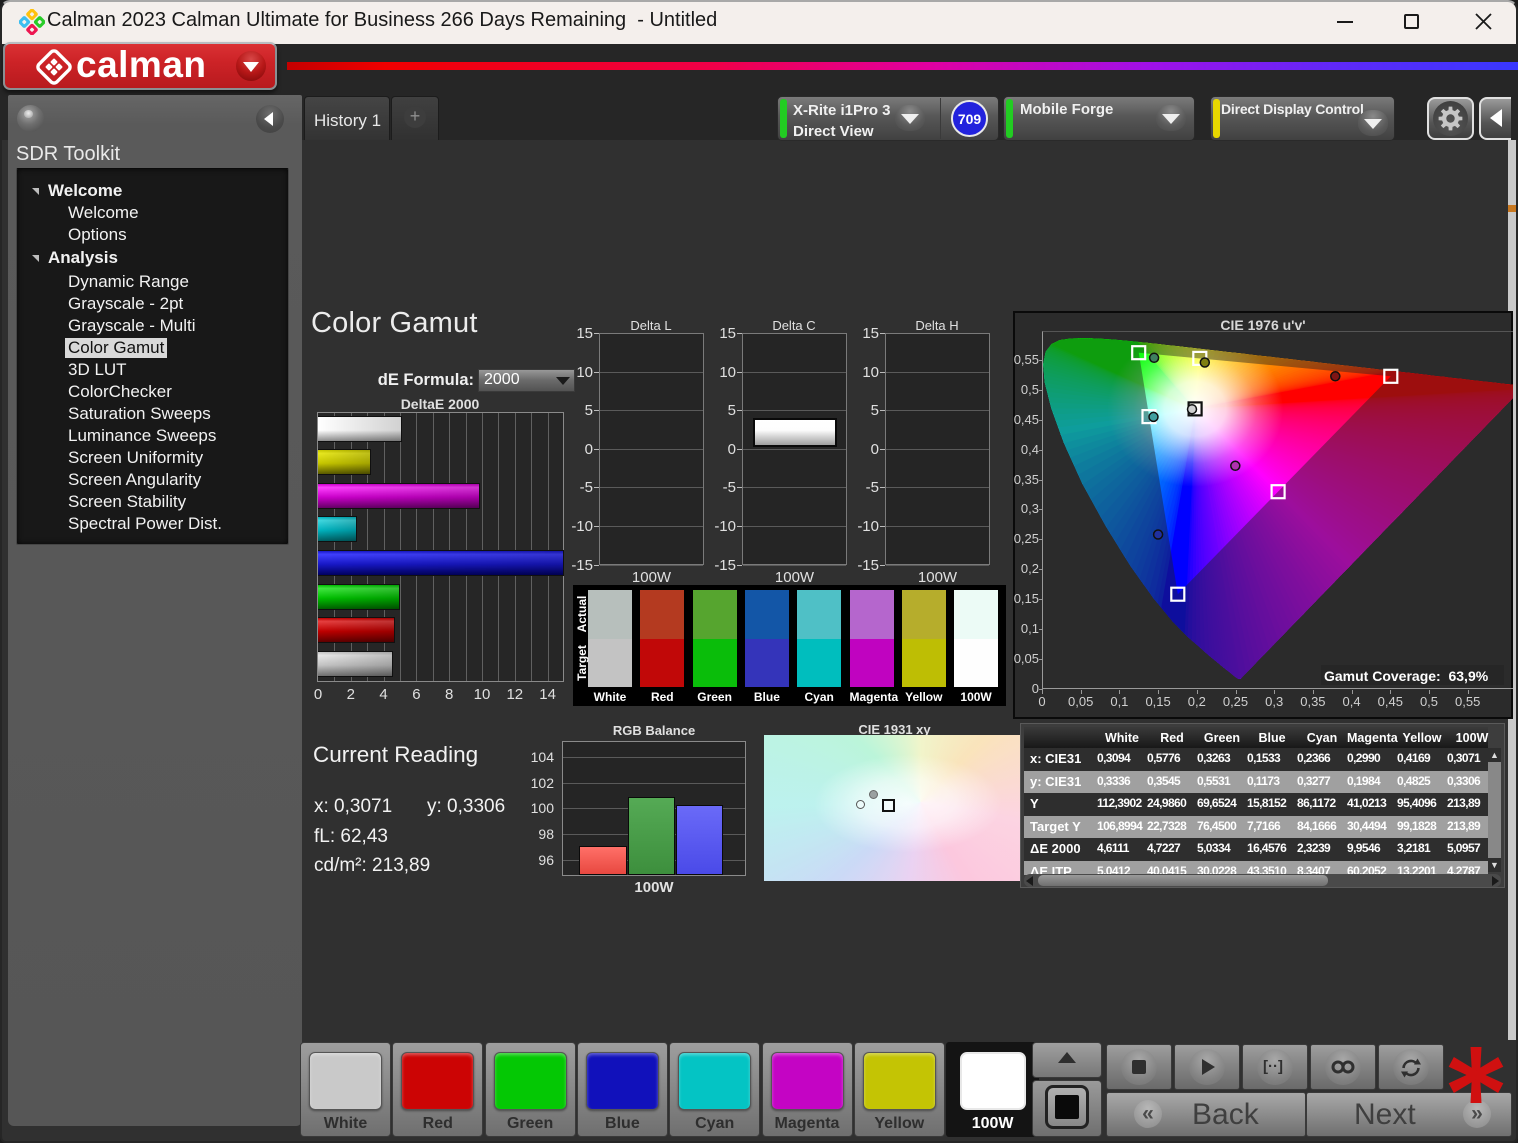 The height and width of the screenshot is (1143, 1518). I want to click on svg-text: Actual, so click(582, 614).